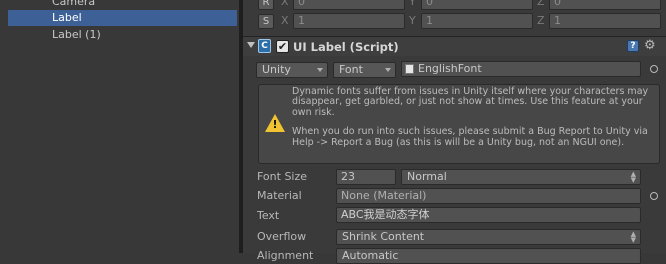 The height and width of the screenshot is (264, 666). I want to click on font-size-label: Font Size, so click(282, 176).